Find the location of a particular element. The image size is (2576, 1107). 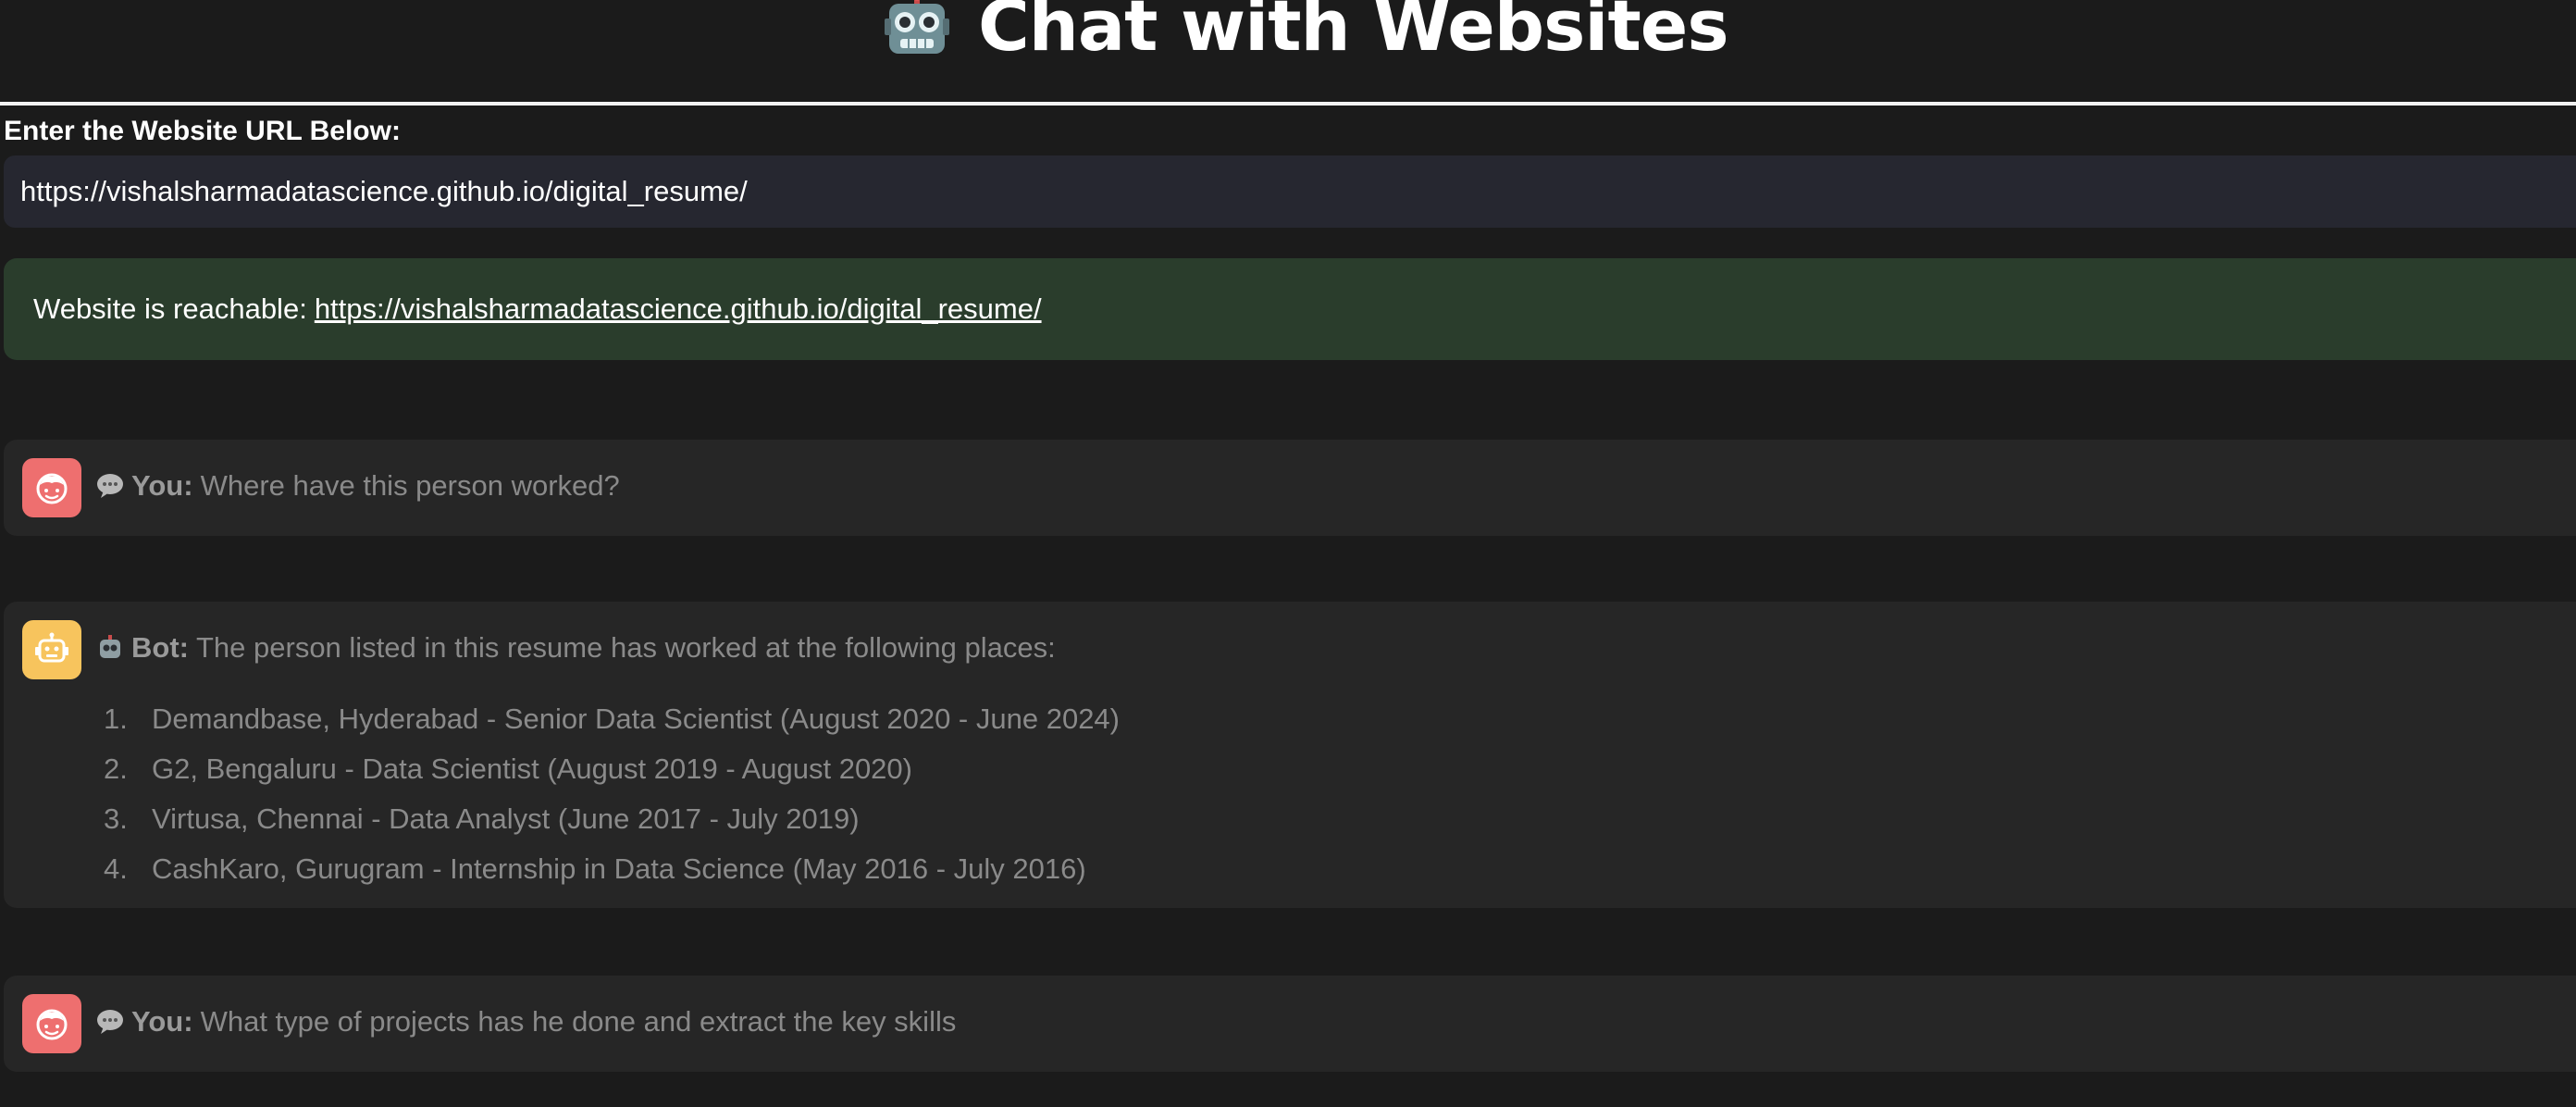

bot-face-icon is located at coordinates (51, 647).